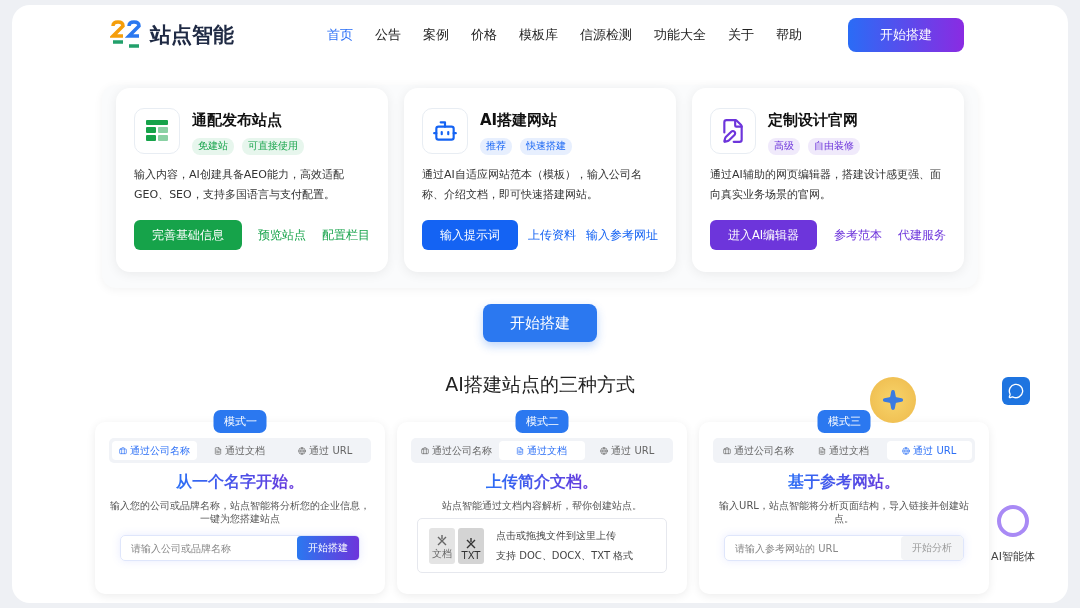 The image size is (1080, 608). I want to click on table-icon, so click(157, 131).